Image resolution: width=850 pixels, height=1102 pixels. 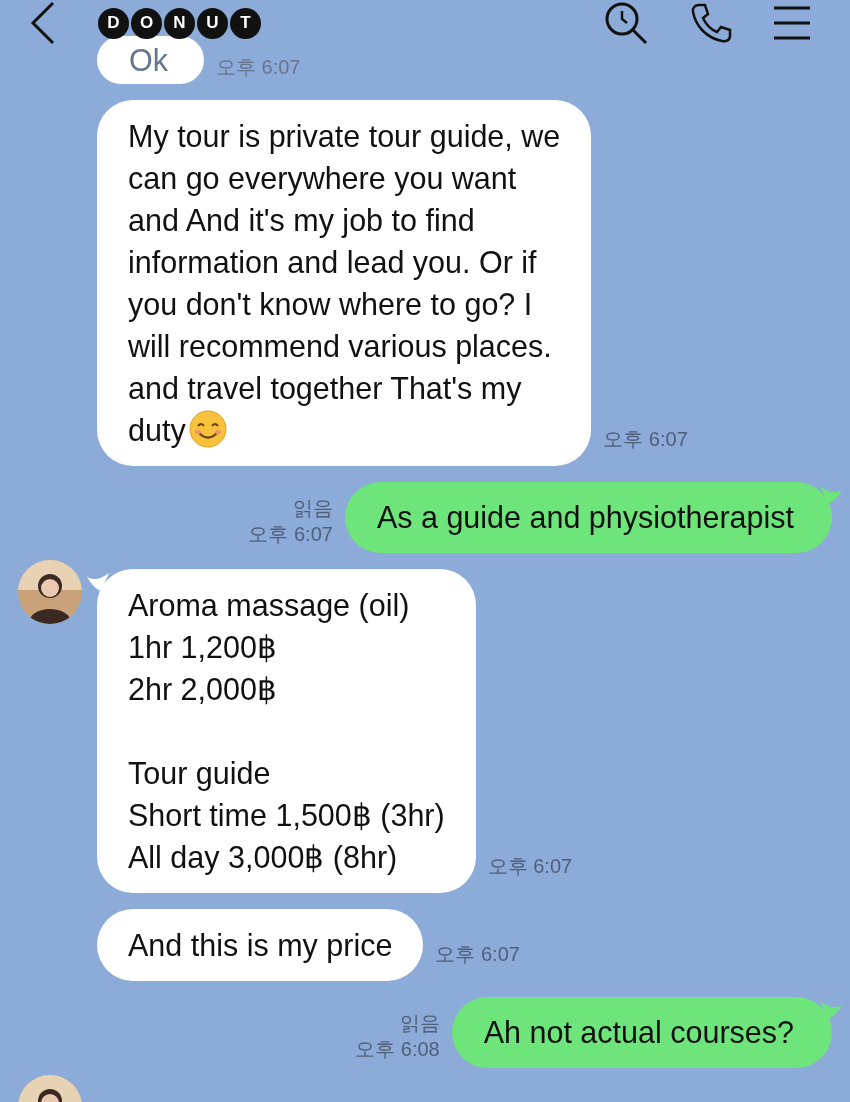 I want to click on phone-icon, so click(x=711, y=23).